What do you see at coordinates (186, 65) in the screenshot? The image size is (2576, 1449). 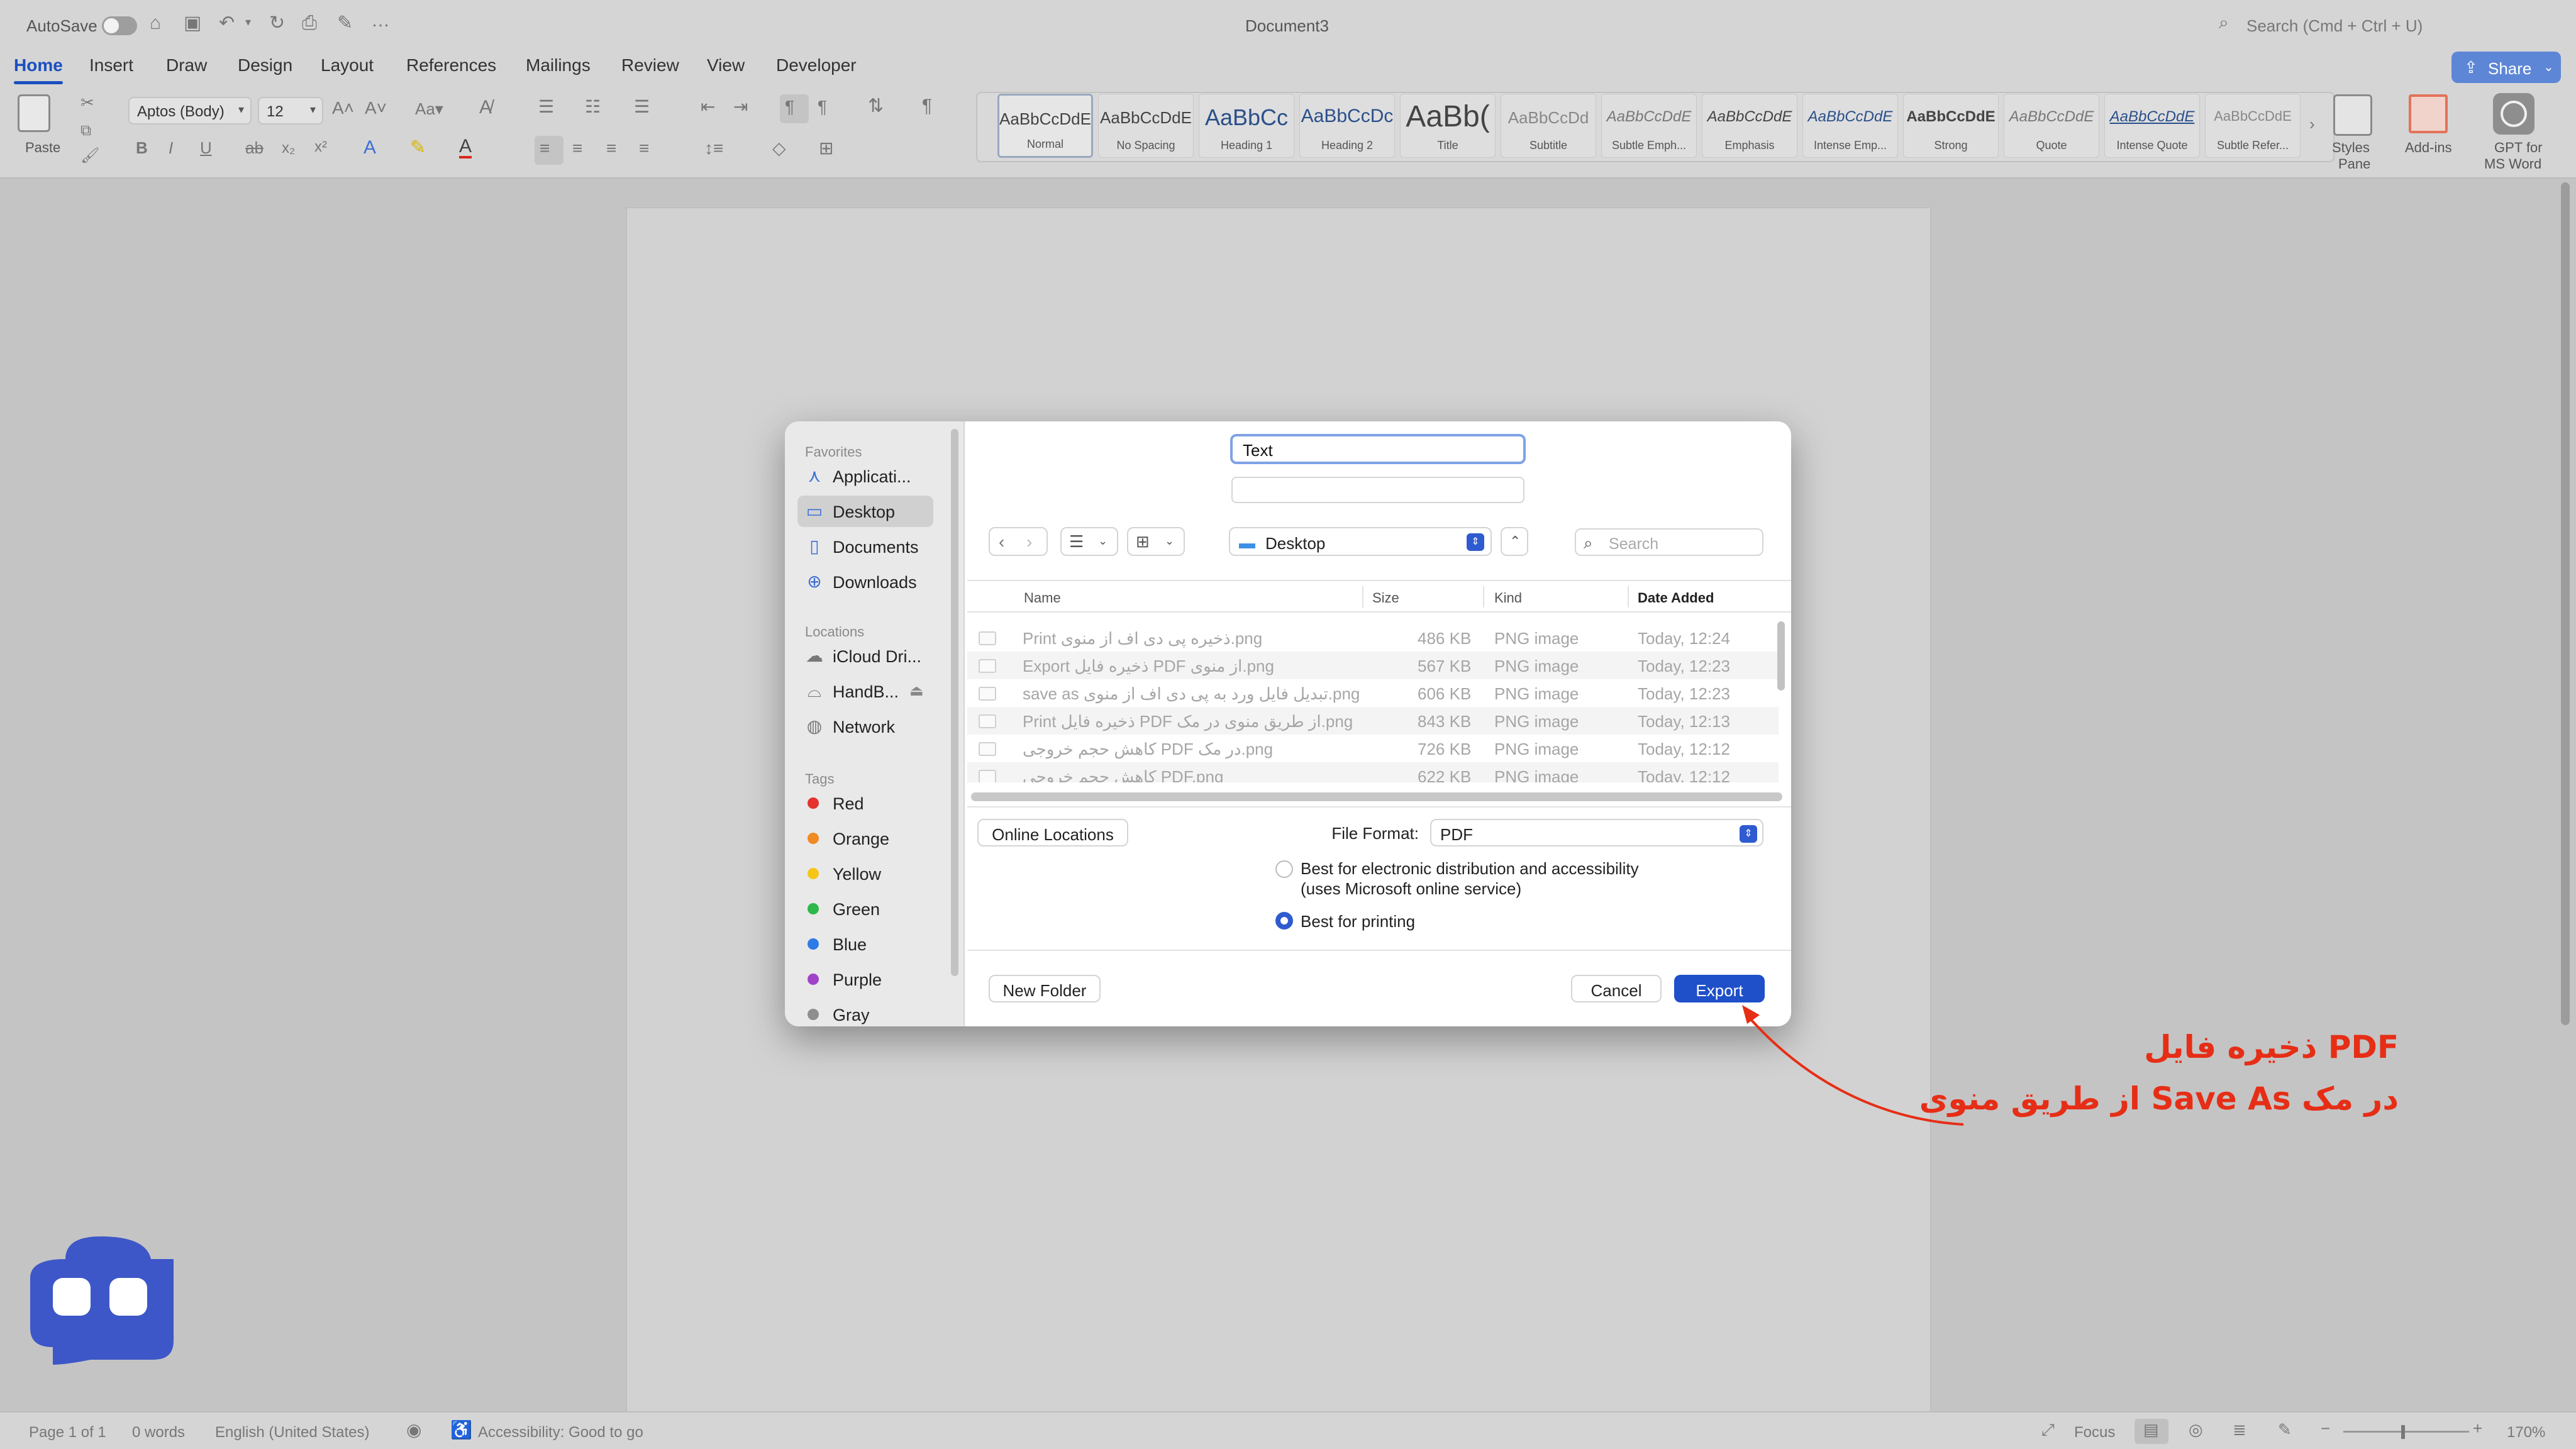 I see `tab-draw: Draw` at bounding box center [186, 65].